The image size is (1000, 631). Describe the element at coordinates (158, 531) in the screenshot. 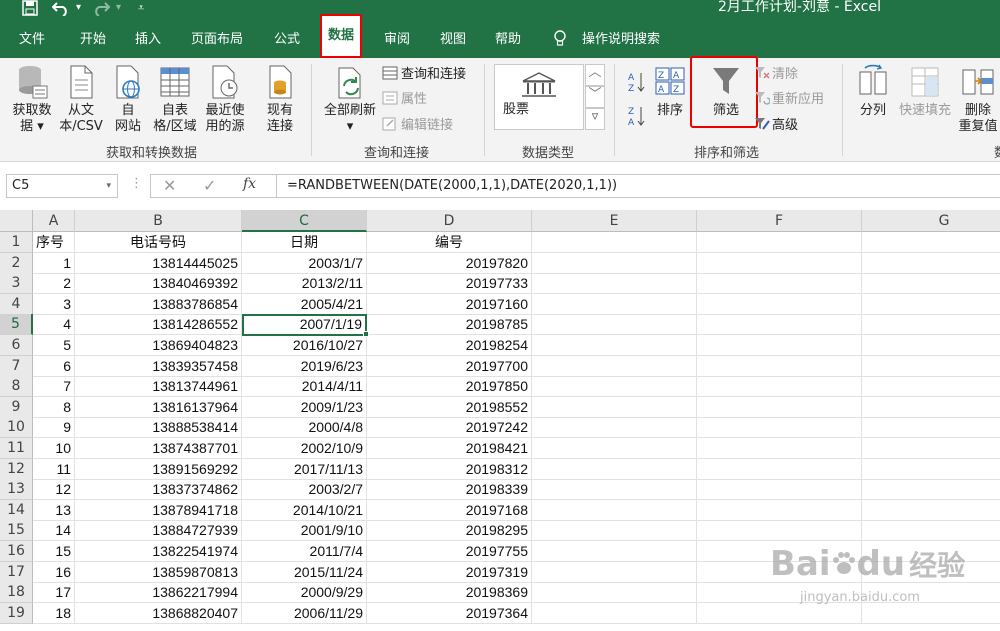

I see `table-cell: 13884727939` at that location.